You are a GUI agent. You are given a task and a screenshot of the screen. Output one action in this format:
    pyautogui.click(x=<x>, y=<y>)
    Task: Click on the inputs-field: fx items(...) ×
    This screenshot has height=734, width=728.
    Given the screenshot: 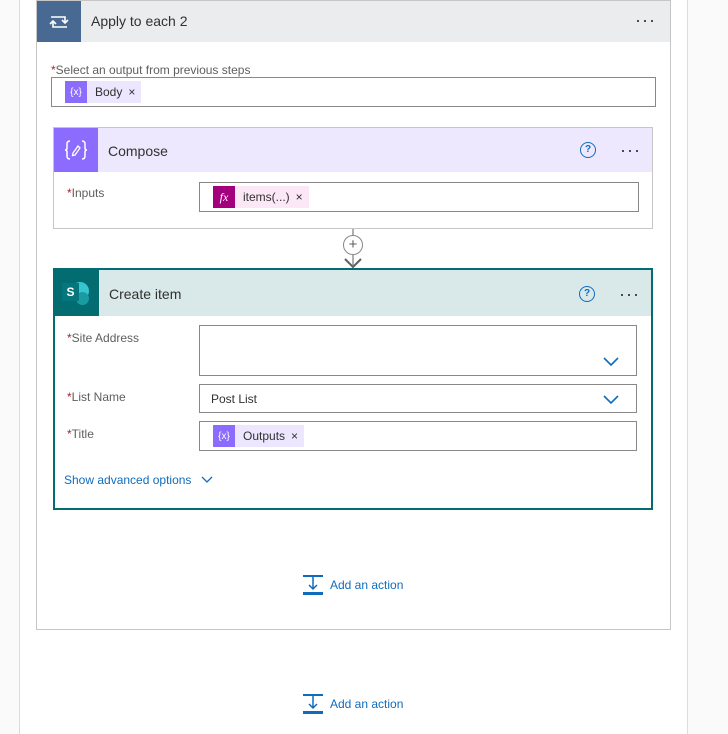 What is the action you would take?
    pyautogui.click(x=419, y=197)
    